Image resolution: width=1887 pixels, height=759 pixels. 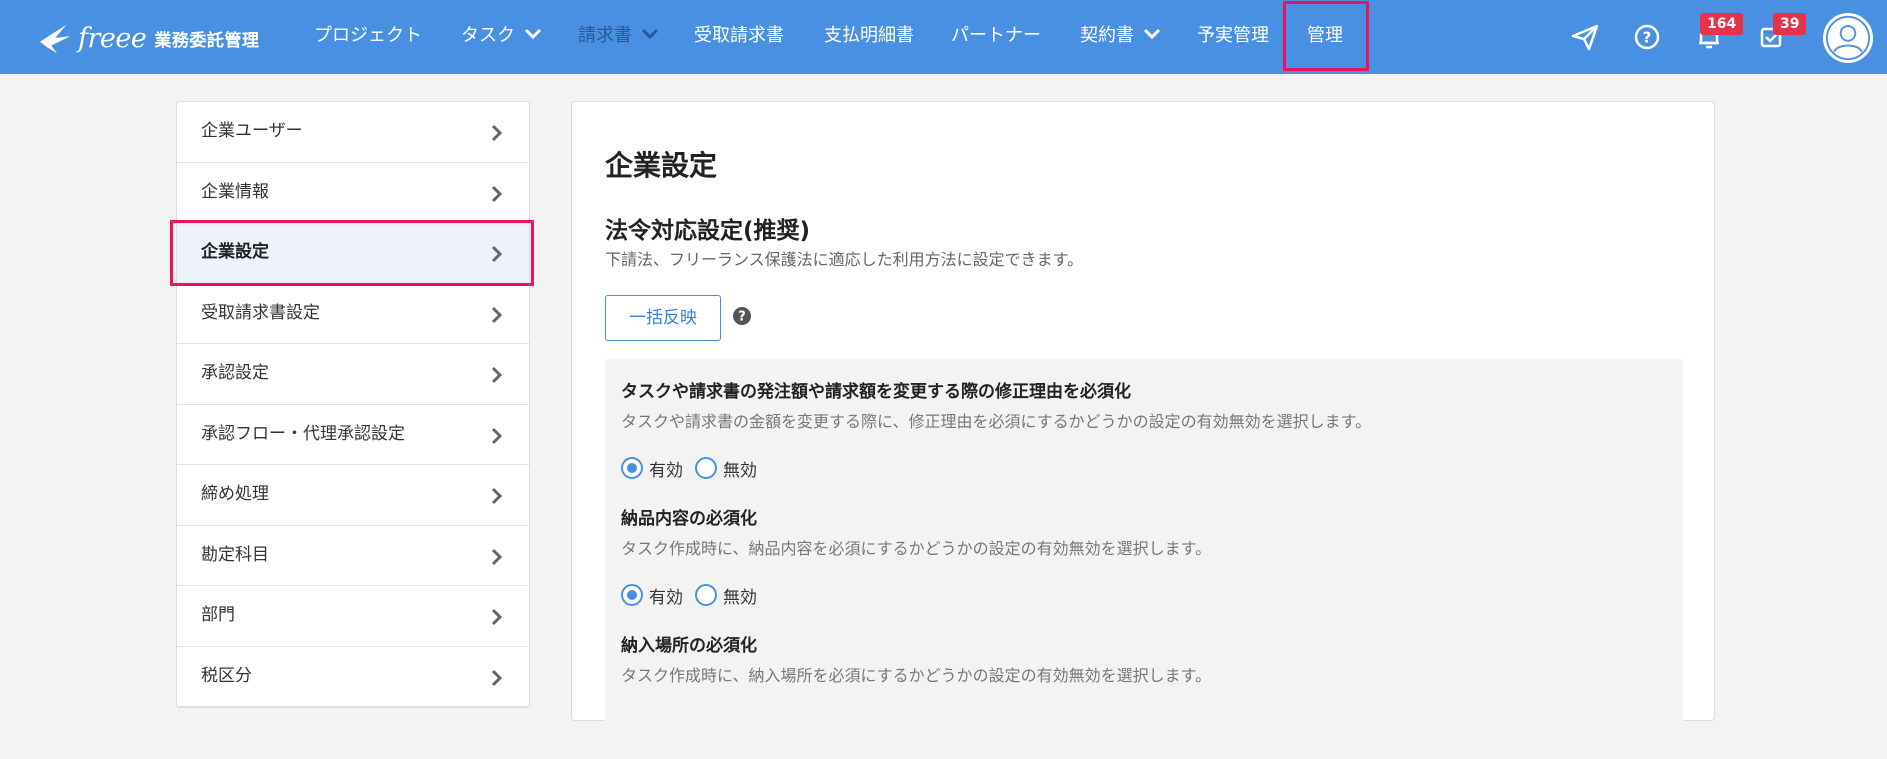 What do you see at coordinates (112, 38) in the screenshot?
I see `brand-freee: freee` at bounding box center [112, 38].